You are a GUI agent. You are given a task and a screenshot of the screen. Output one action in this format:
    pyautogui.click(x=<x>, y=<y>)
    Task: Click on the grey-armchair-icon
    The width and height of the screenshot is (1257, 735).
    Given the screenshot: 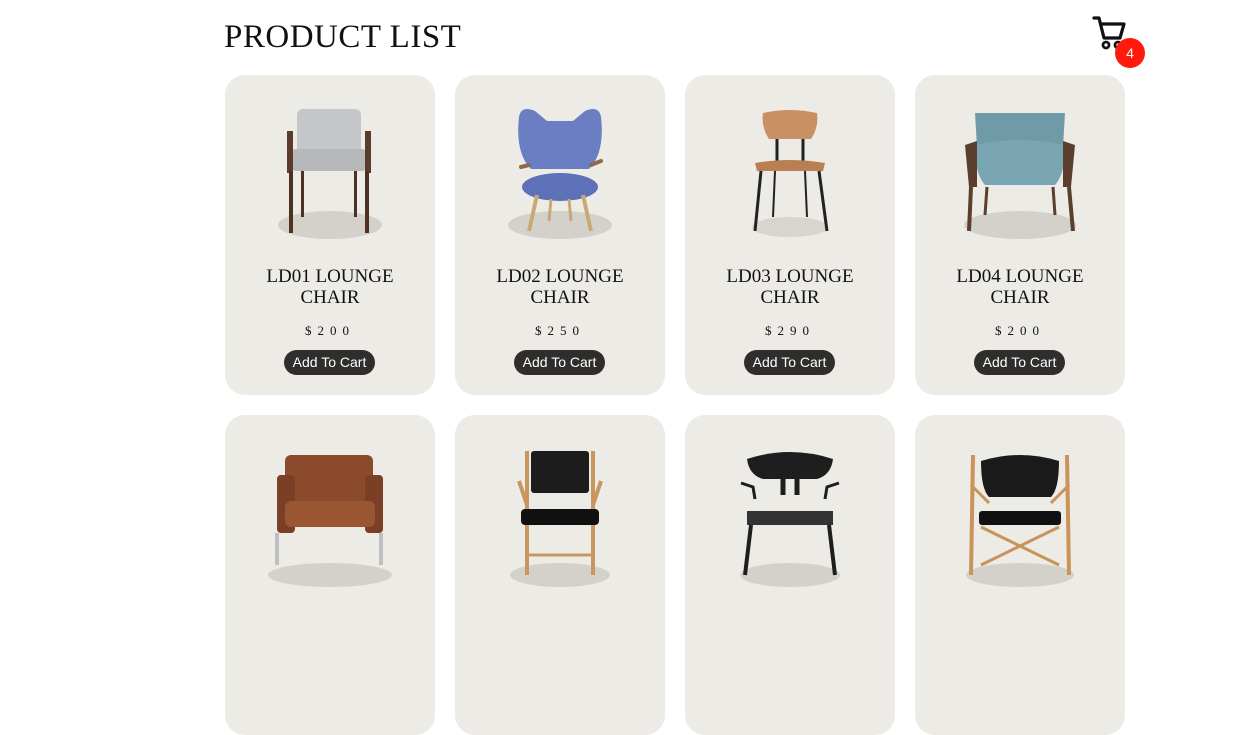 What is the action you would take?
    pyautogui.click(x=330, y=174)
    